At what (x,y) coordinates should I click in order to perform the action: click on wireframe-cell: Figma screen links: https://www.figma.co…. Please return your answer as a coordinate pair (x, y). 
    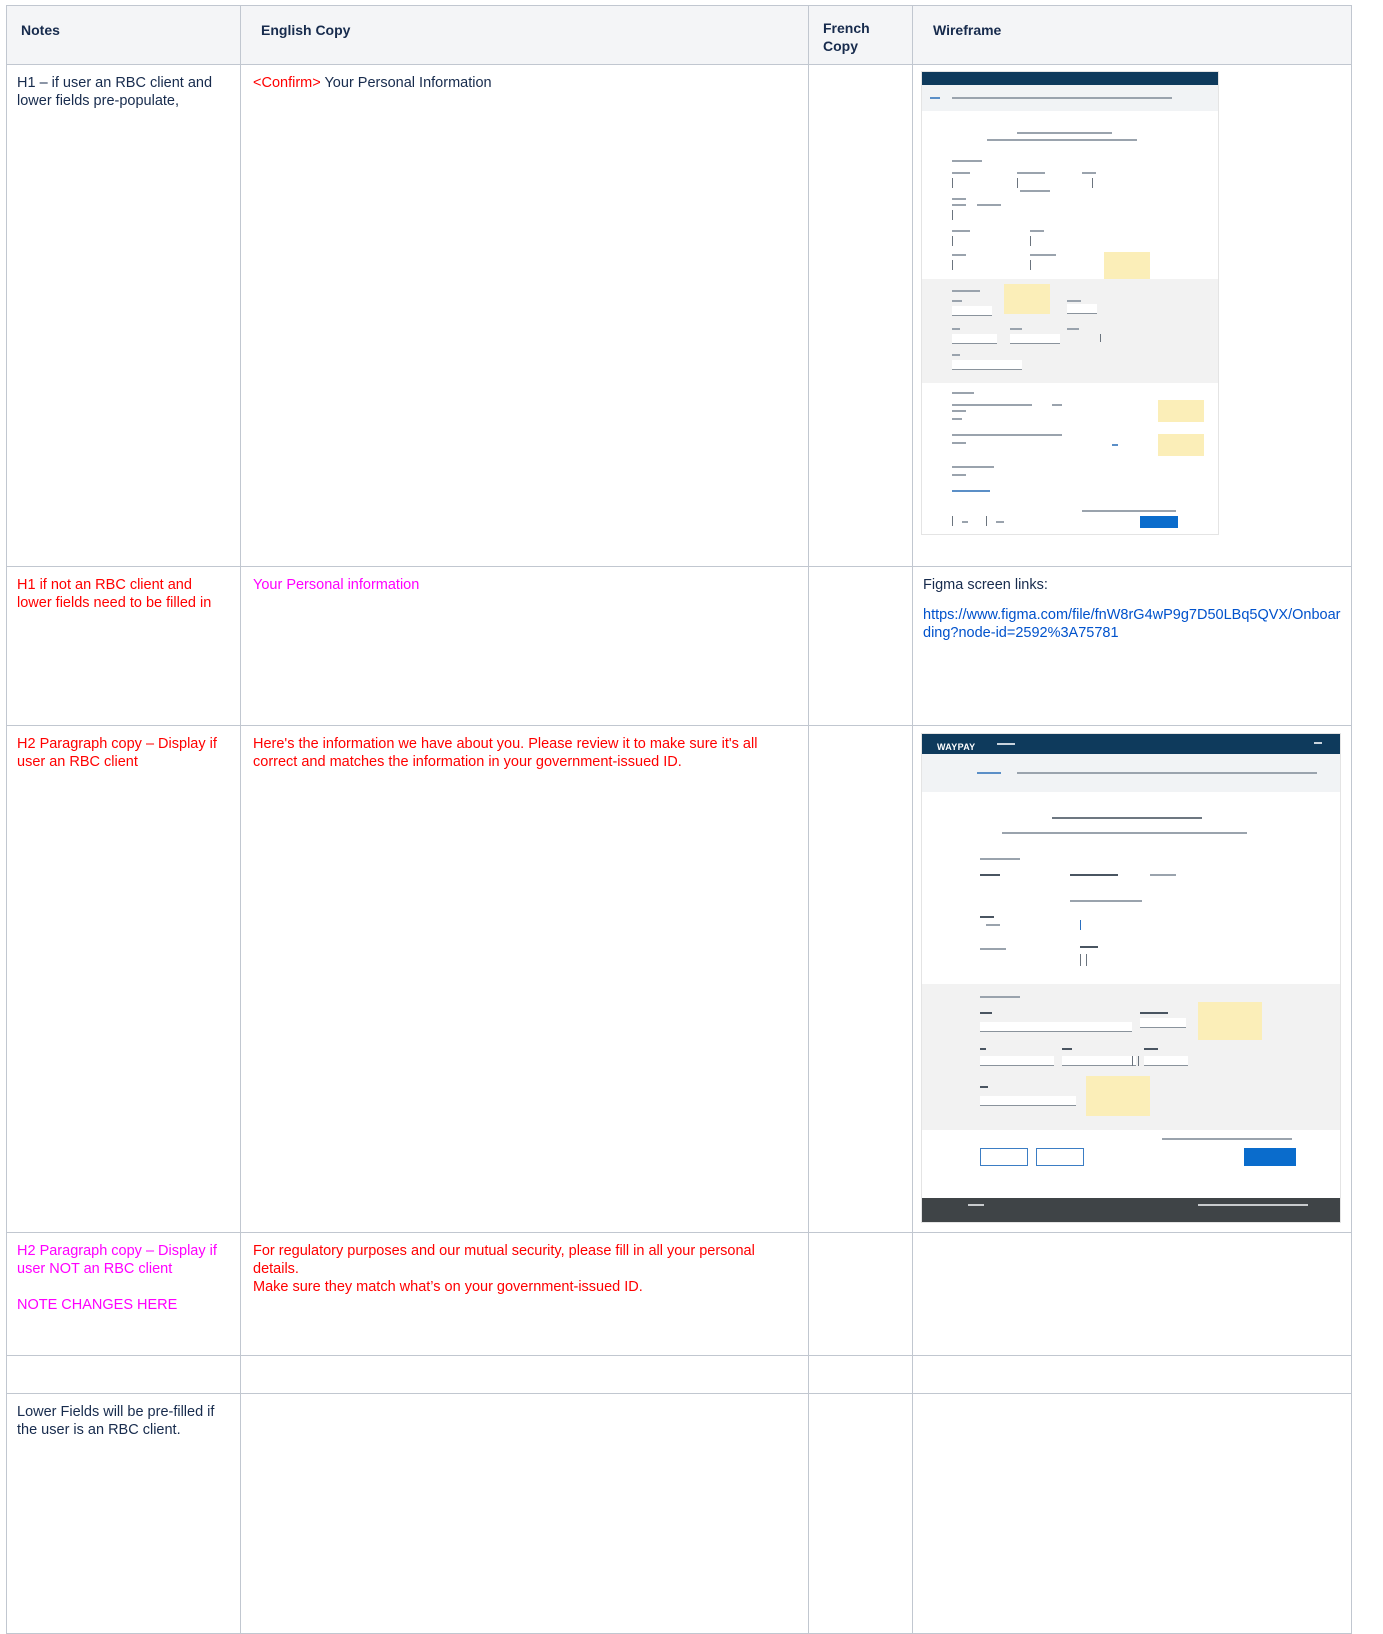
    Looking at the image, I should click on (1132, 646).